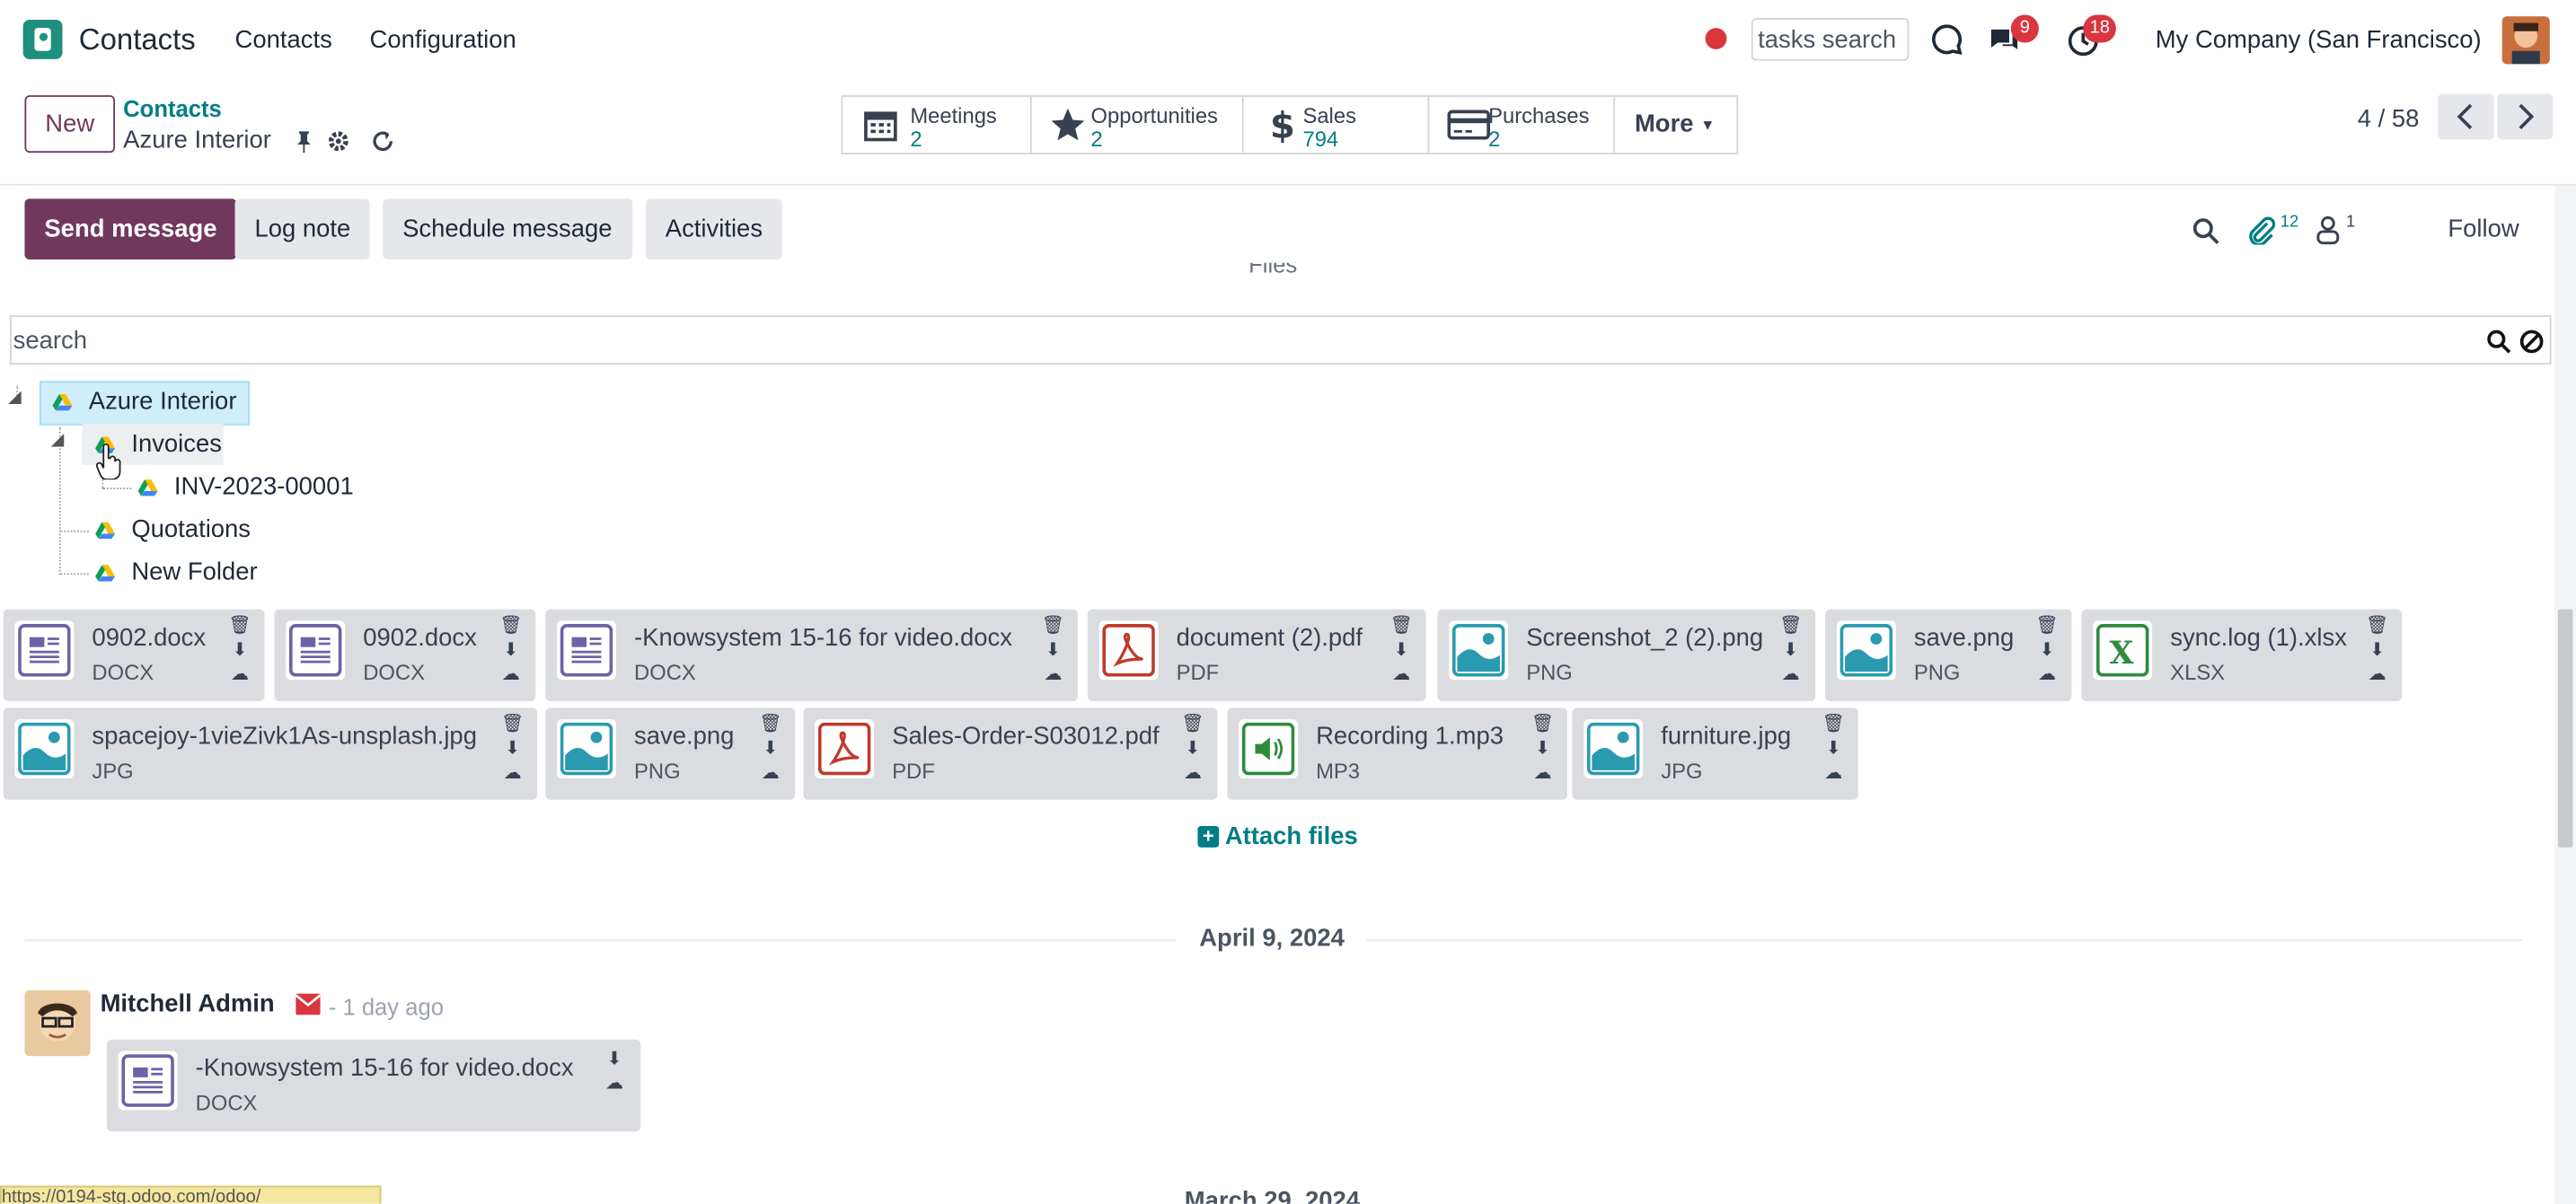 This screenshot has width=2576, height=1204. Describe the element at coordinates (507, 229) in the screenshot. I see `schedule-message-button: Schedule message` at that location.